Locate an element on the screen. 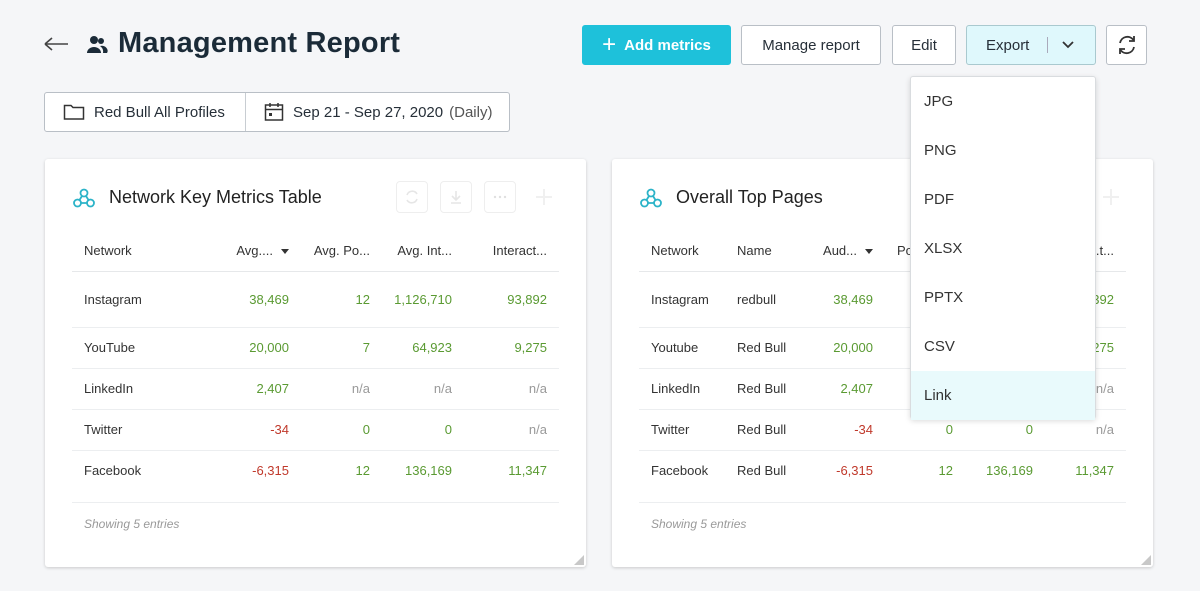 Image resolution: width=1200 pixels, height=591 pixels. manage-report-button: Manage report is located at coordinates (811, 45).